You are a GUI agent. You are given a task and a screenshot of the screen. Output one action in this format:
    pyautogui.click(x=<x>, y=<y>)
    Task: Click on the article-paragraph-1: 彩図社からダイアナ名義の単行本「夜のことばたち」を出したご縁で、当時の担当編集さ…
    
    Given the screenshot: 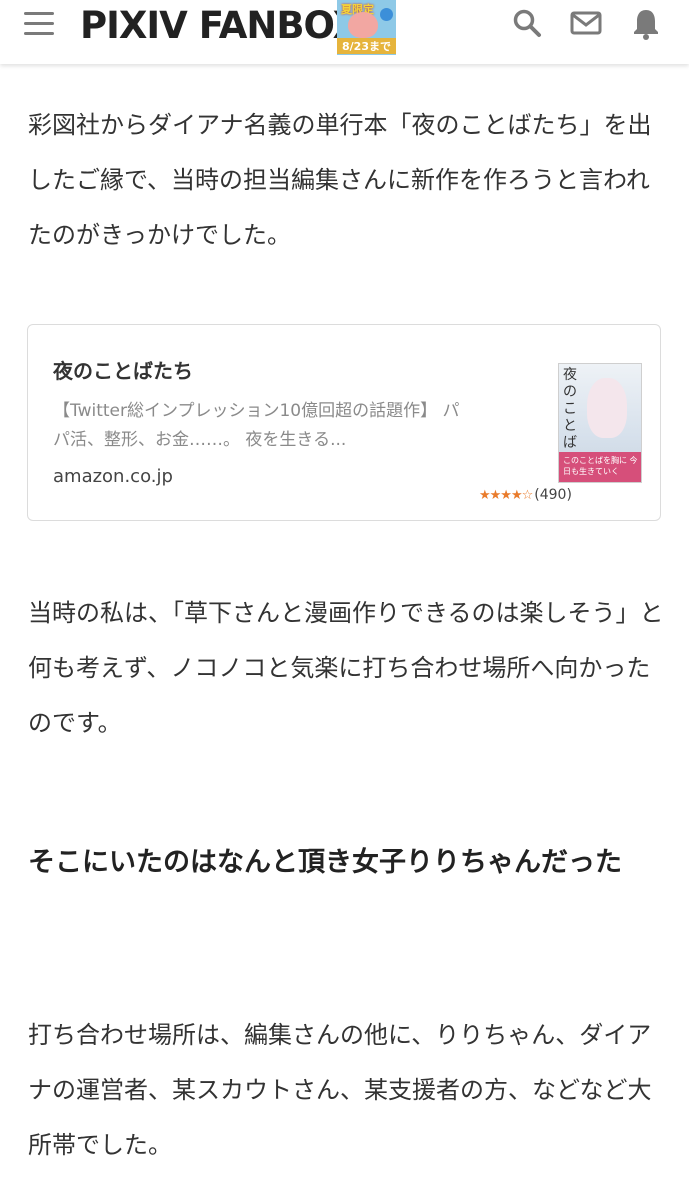 What is the action you would take?
    pyautogui.click(x=340, y=180)
    